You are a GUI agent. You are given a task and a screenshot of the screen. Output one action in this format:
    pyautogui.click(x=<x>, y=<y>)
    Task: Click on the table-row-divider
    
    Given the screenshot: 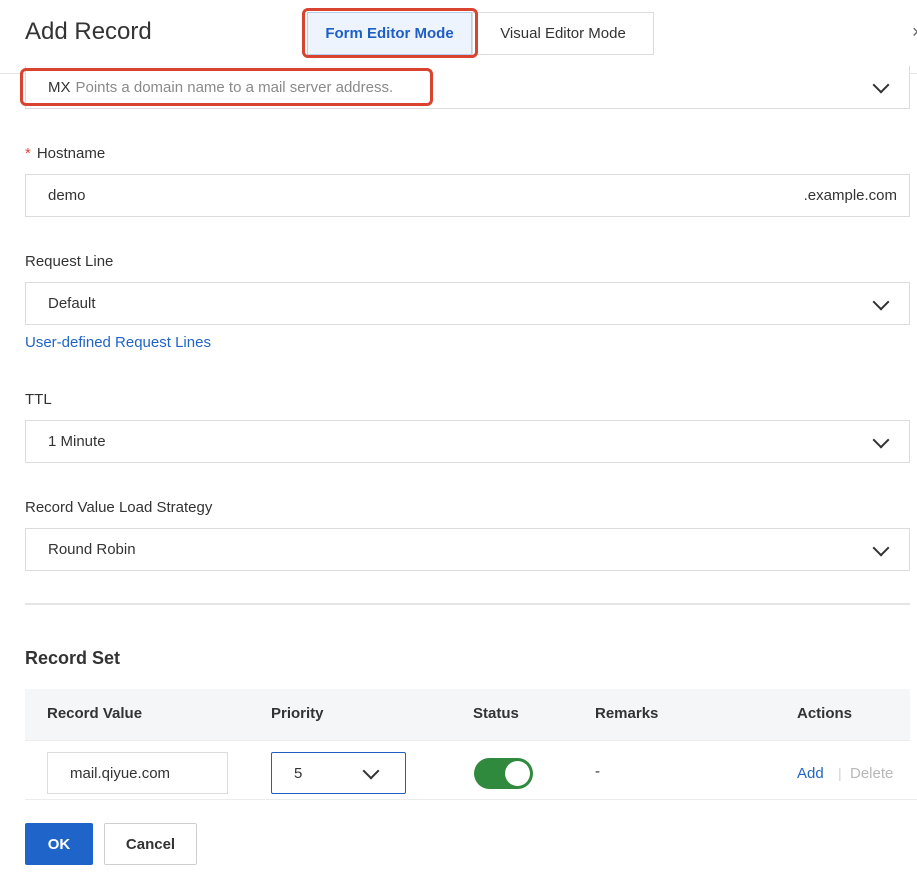 What is the action you would take?
    pyautogui.click(x=471, y=799)
    